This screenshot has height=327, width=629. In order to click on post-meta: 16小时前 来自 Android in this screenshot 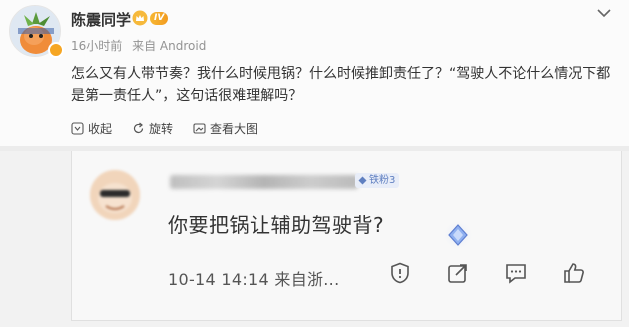, I will do `click(138, 45)`.